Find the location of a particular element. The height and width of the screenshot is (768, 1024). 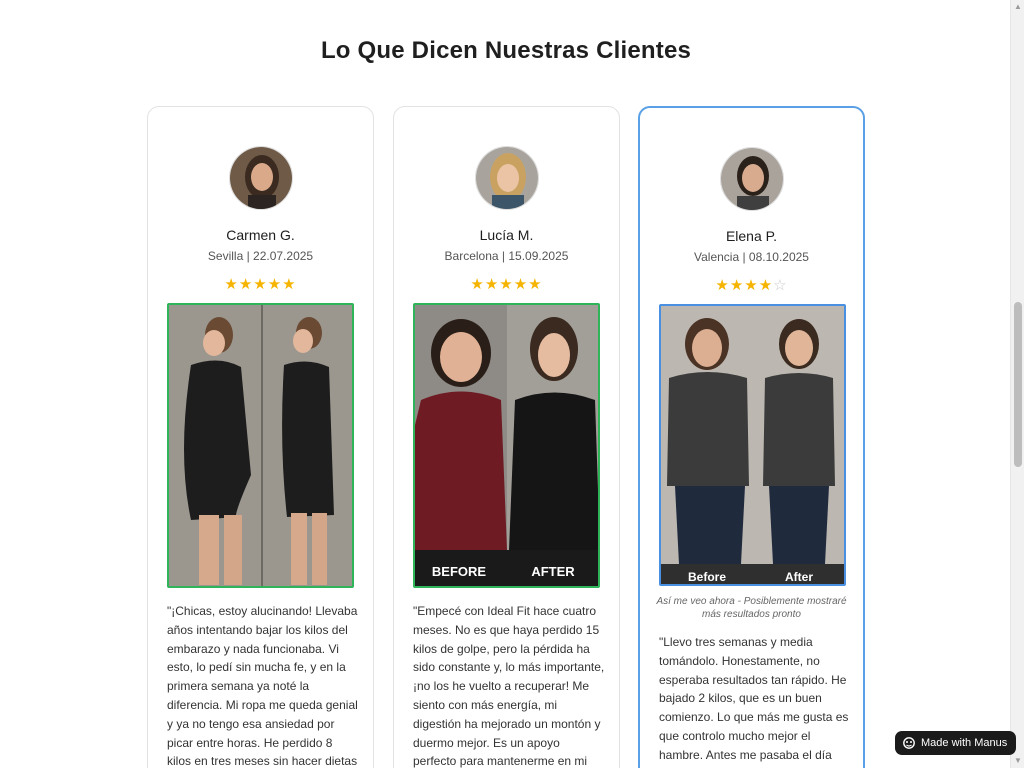

vertical-scrollbar: ▲ ▼ is located at coordinates (1017, 384).